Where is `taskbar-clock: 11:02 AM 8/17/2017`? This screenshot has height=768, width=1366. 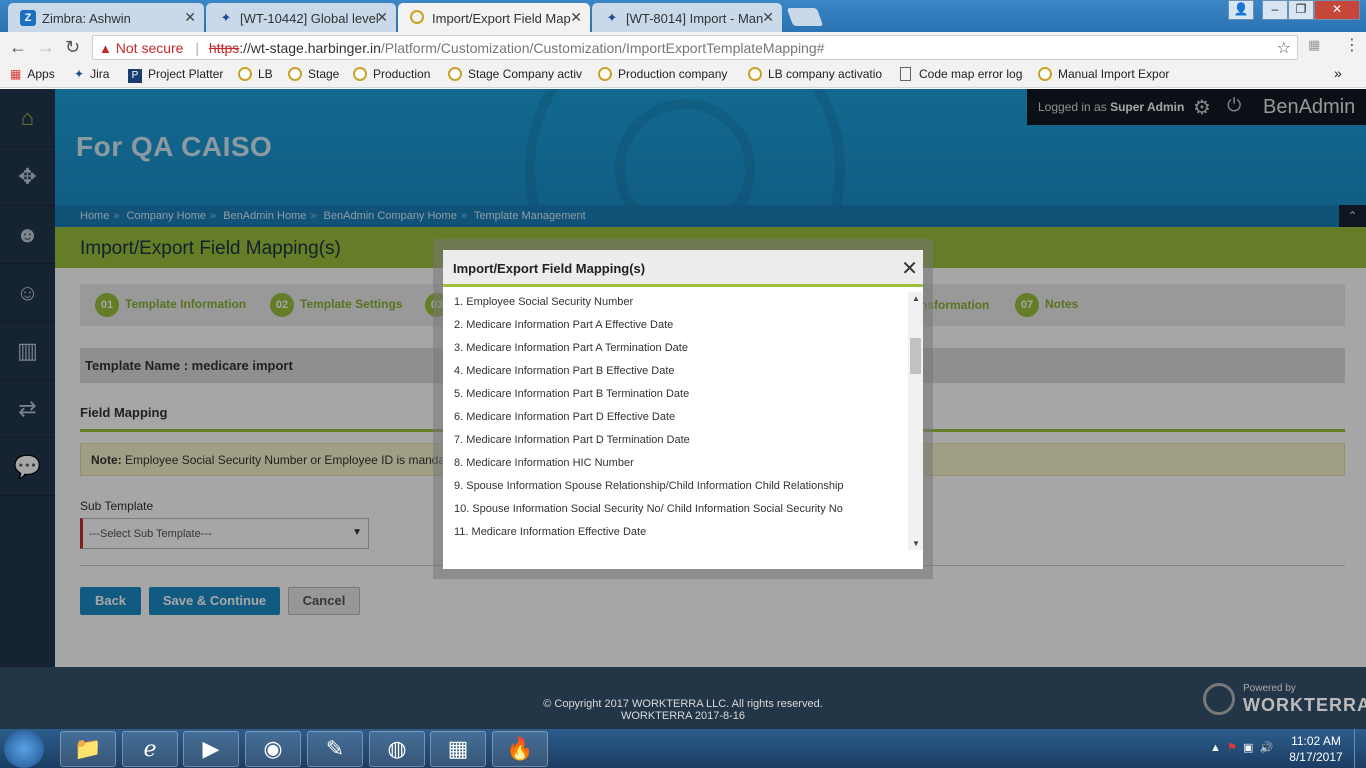
taskbar-clock: 11:02 AM 8/17/2017 is located at coordinates (1316, 749).